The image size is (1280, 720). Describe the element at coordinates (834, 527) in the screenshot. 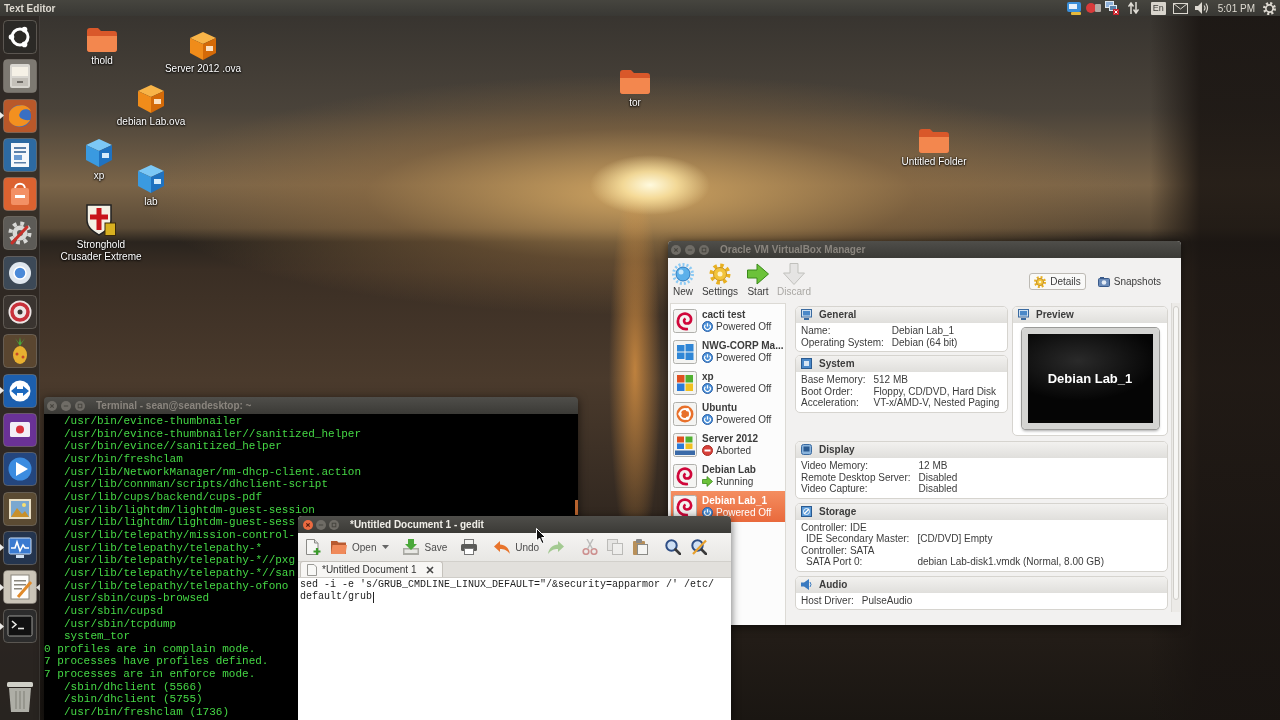

I see `property-label: Controller: IDE` at that location.